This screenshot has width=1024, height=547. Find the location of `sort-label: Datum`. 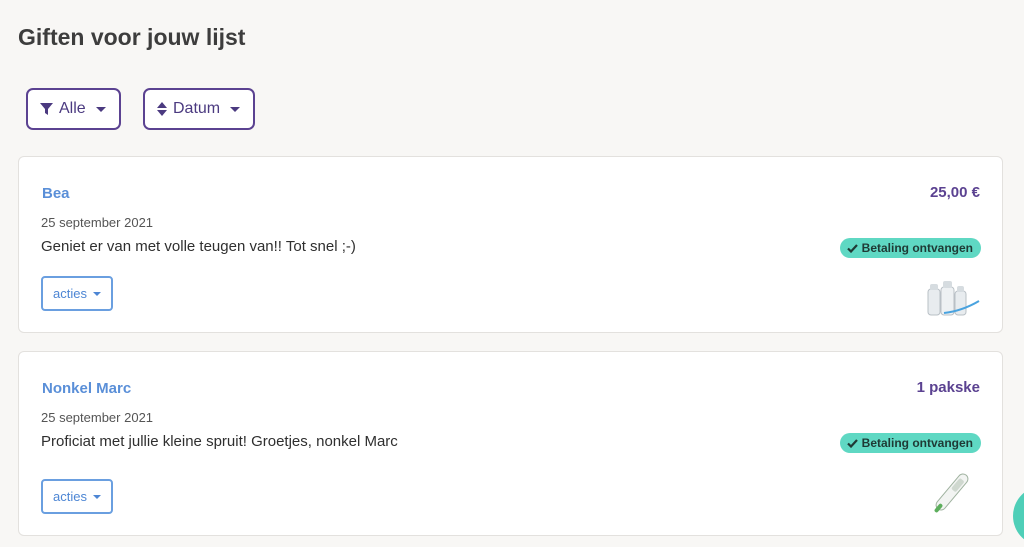

sort-label: Datum is located at coordinates (197, 108).